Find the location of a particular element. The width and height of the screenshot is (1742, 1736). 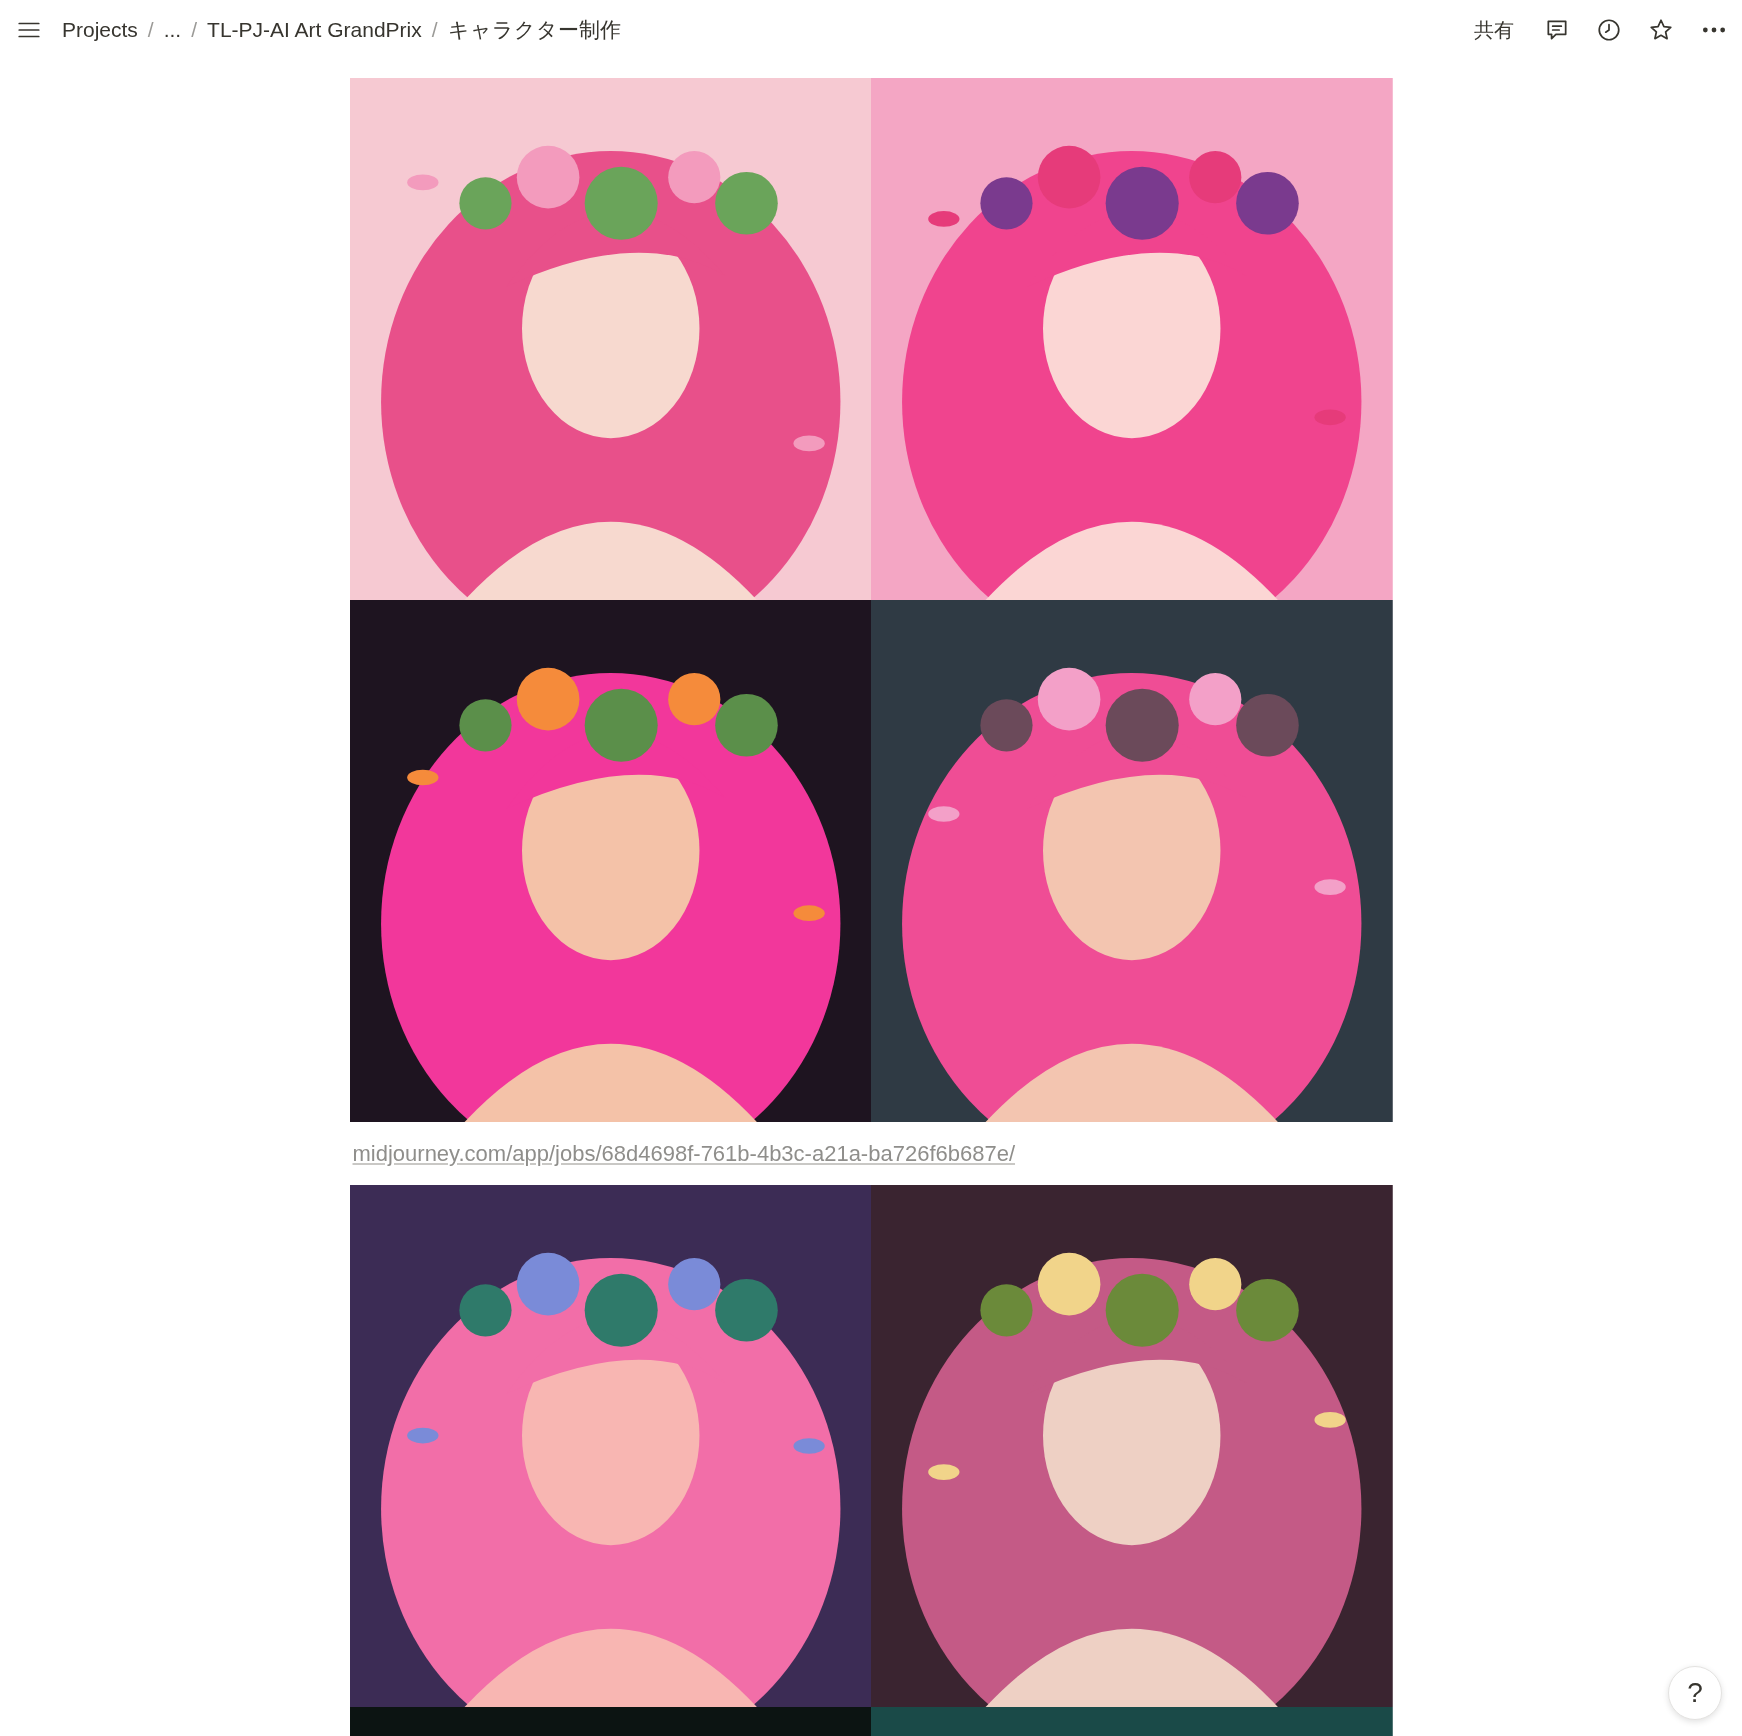

breadcrumb-link: Projects is located at coordinates (100, 30).